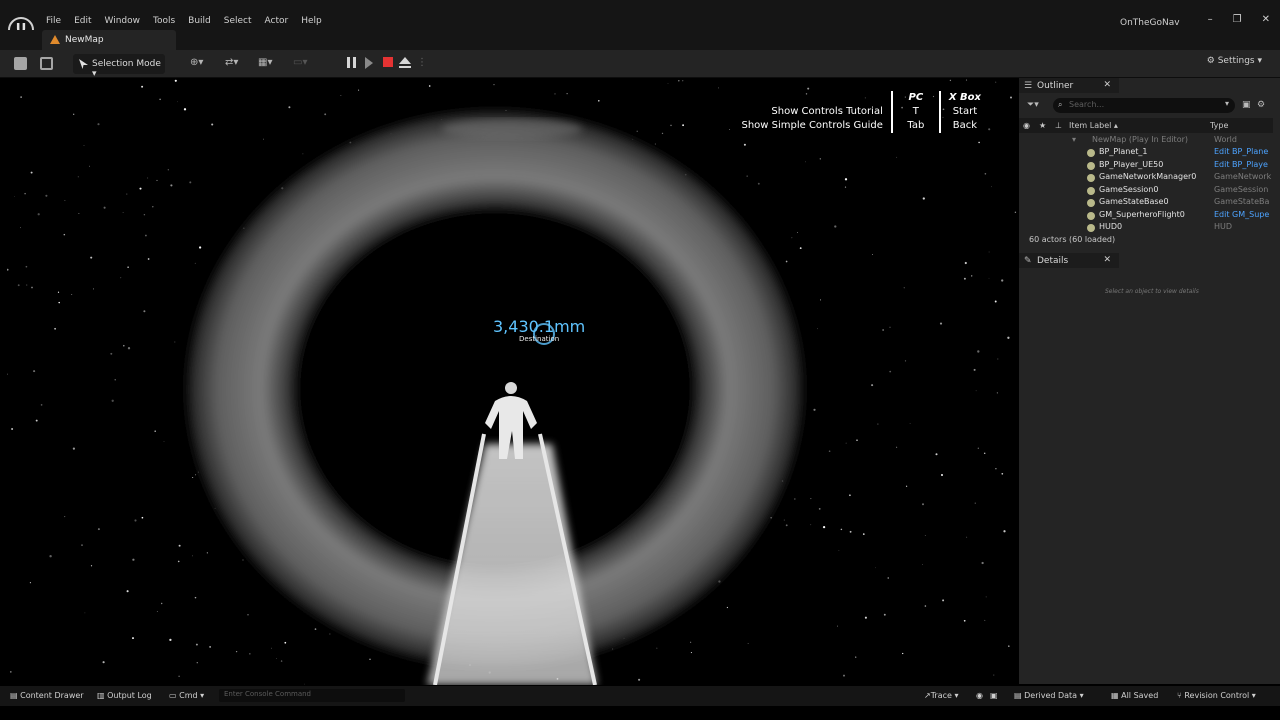 Image resolution: width=1280 pixels, height=720 pixels. Describe the element at coordinates (1042, 125) in the screenshot. I see `star-icon: ★` at that location.